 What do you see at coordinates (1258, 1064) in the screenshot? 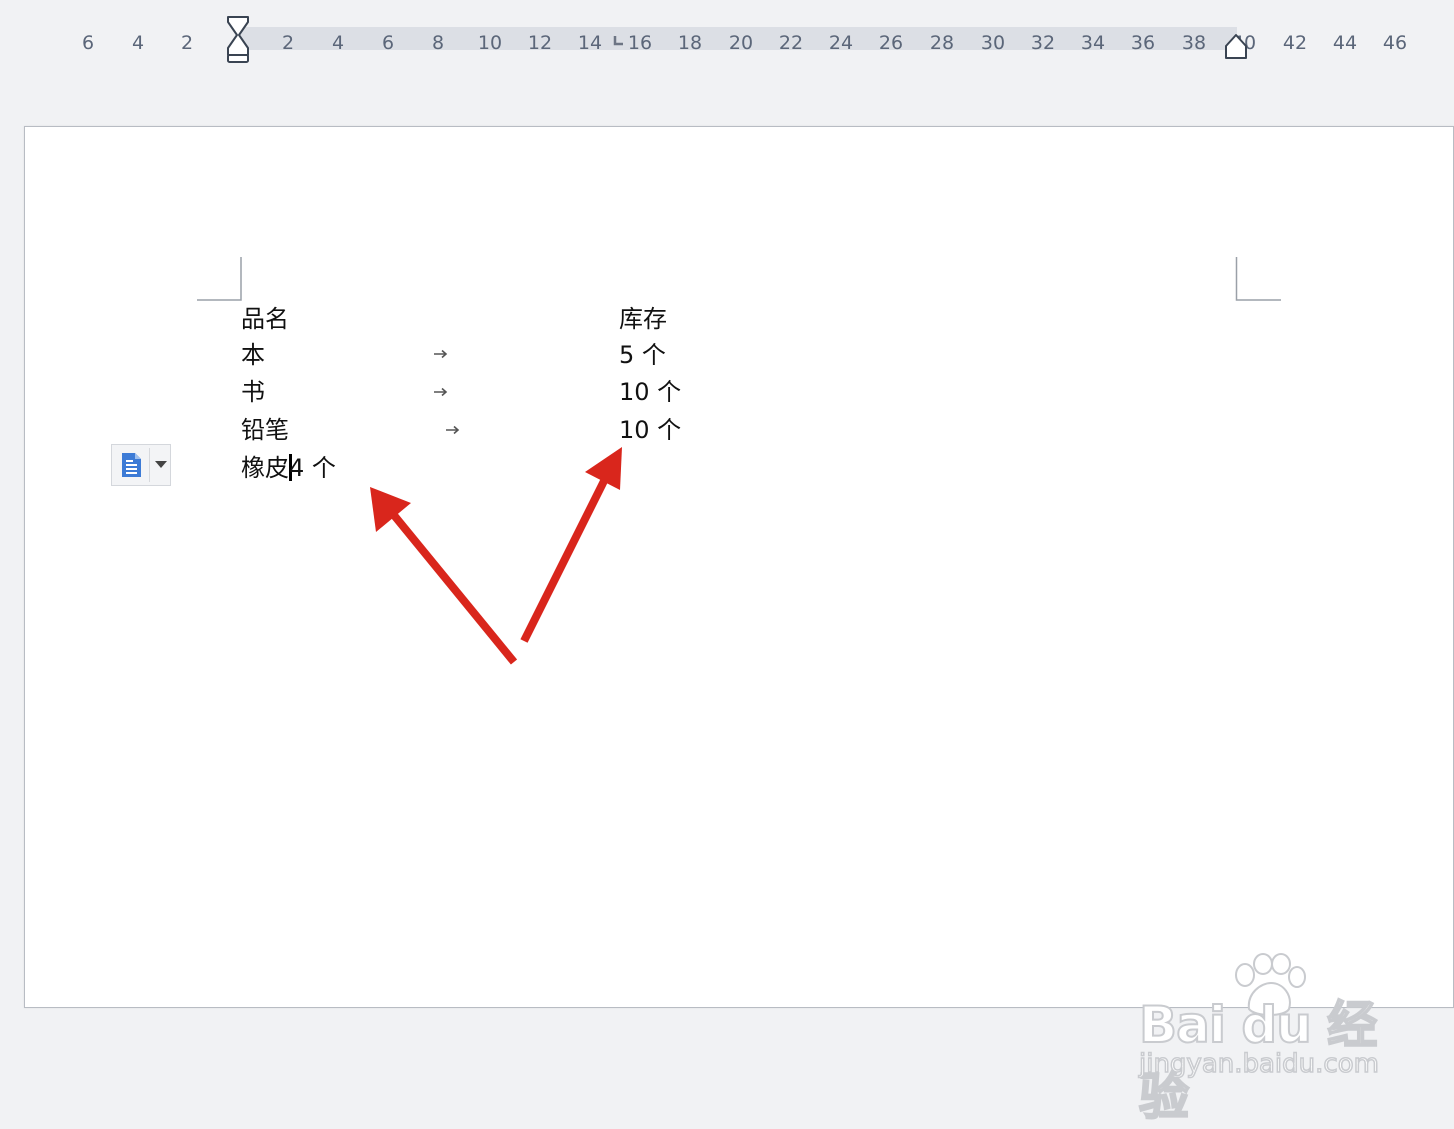
I see `watermark-url: jingyan.baidu.com` at bounding box center [1258, 1064].